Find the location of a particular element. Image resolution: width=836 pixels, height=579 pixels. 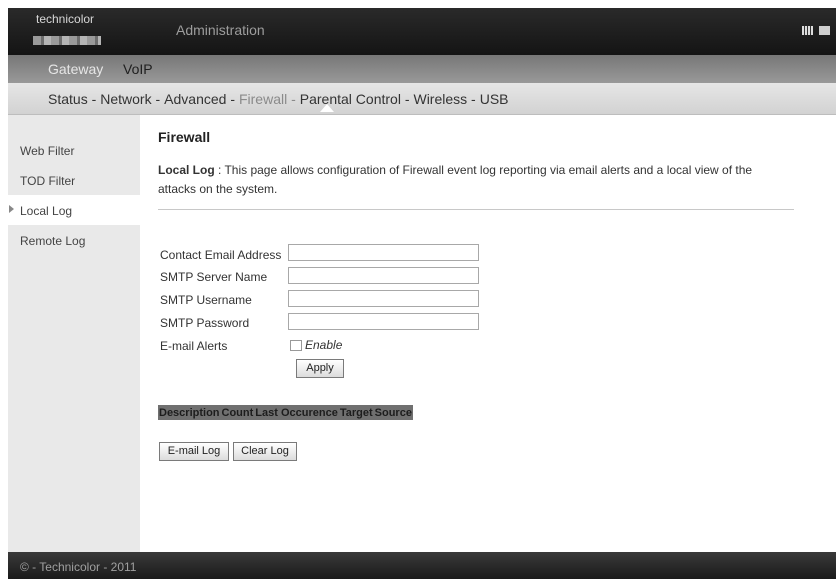

sidebar-item-remote-log: Remote Log is located at coordinates (74, 240).